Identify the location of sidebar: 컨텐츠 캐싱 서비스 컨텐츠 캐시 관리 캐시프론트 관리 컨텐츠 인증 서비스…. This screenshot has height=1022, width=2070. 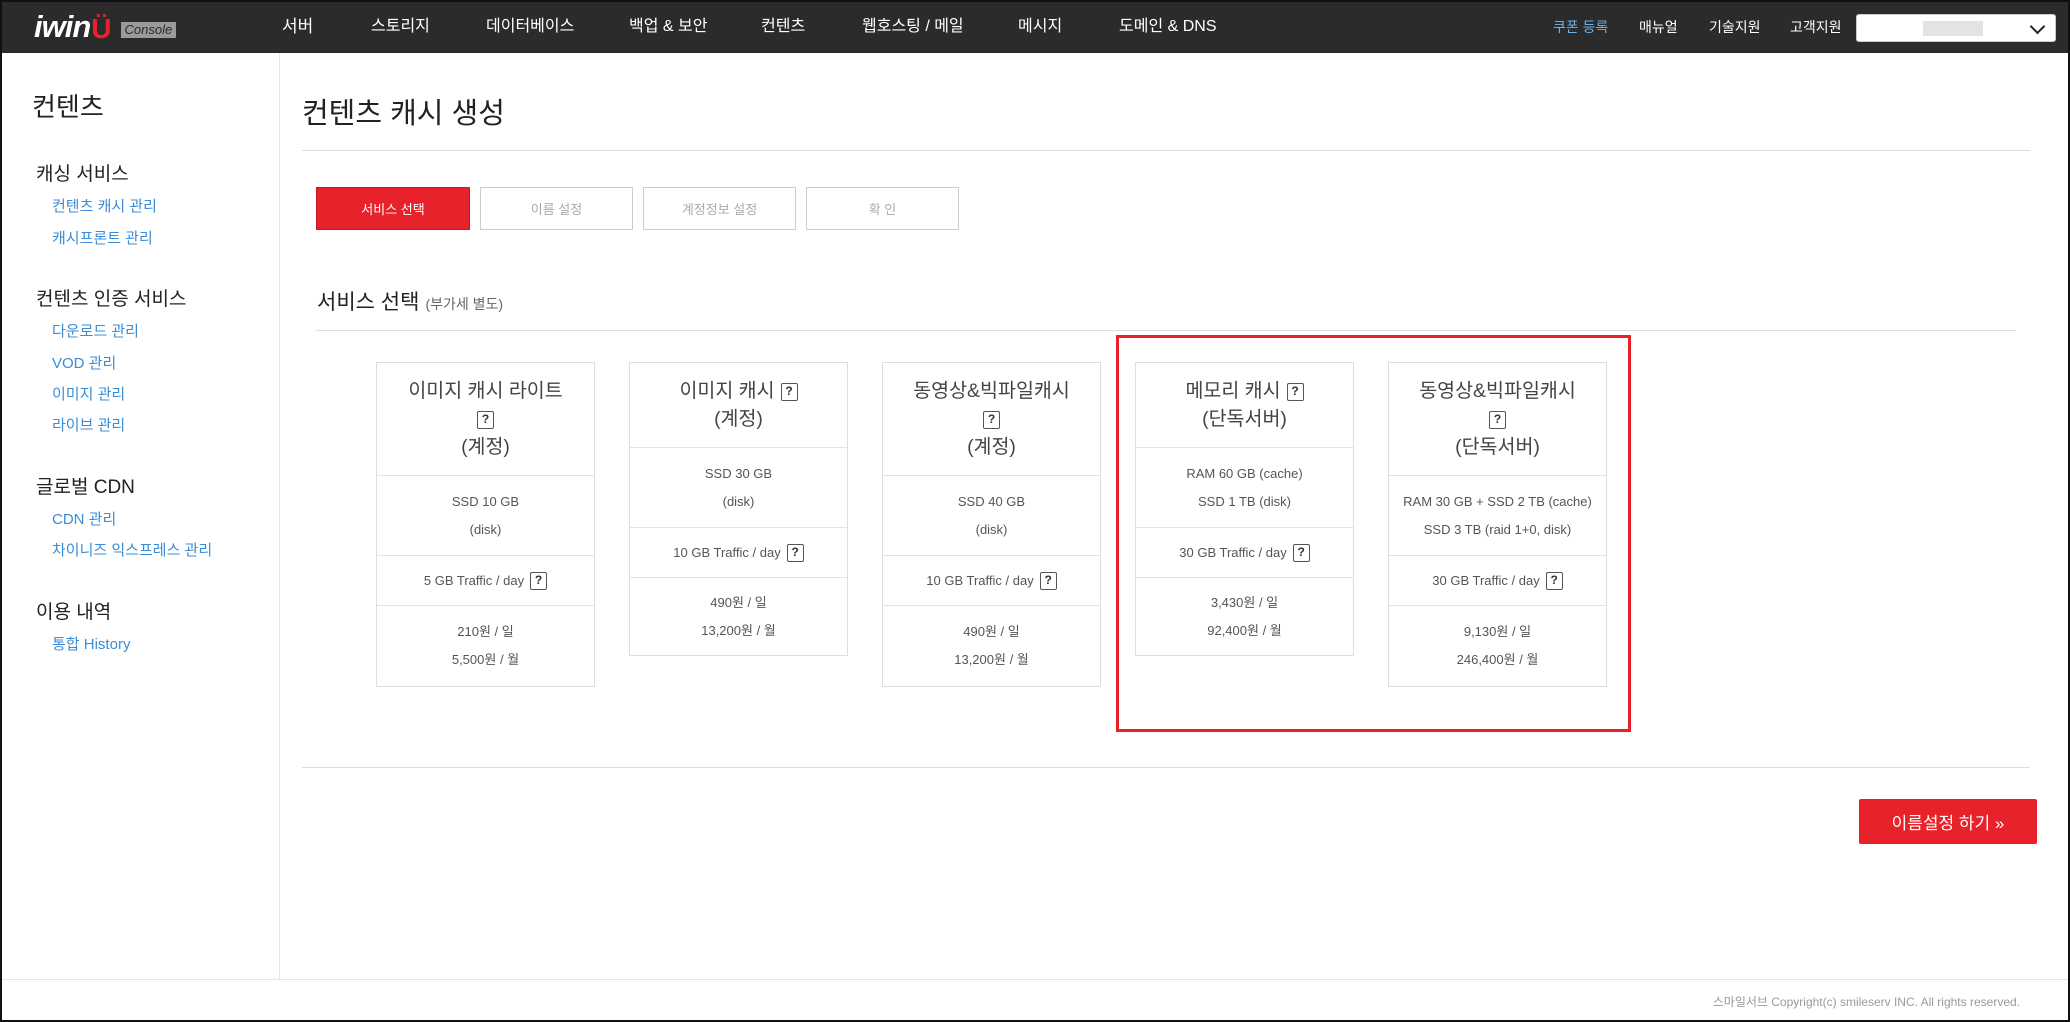
(141, 516).